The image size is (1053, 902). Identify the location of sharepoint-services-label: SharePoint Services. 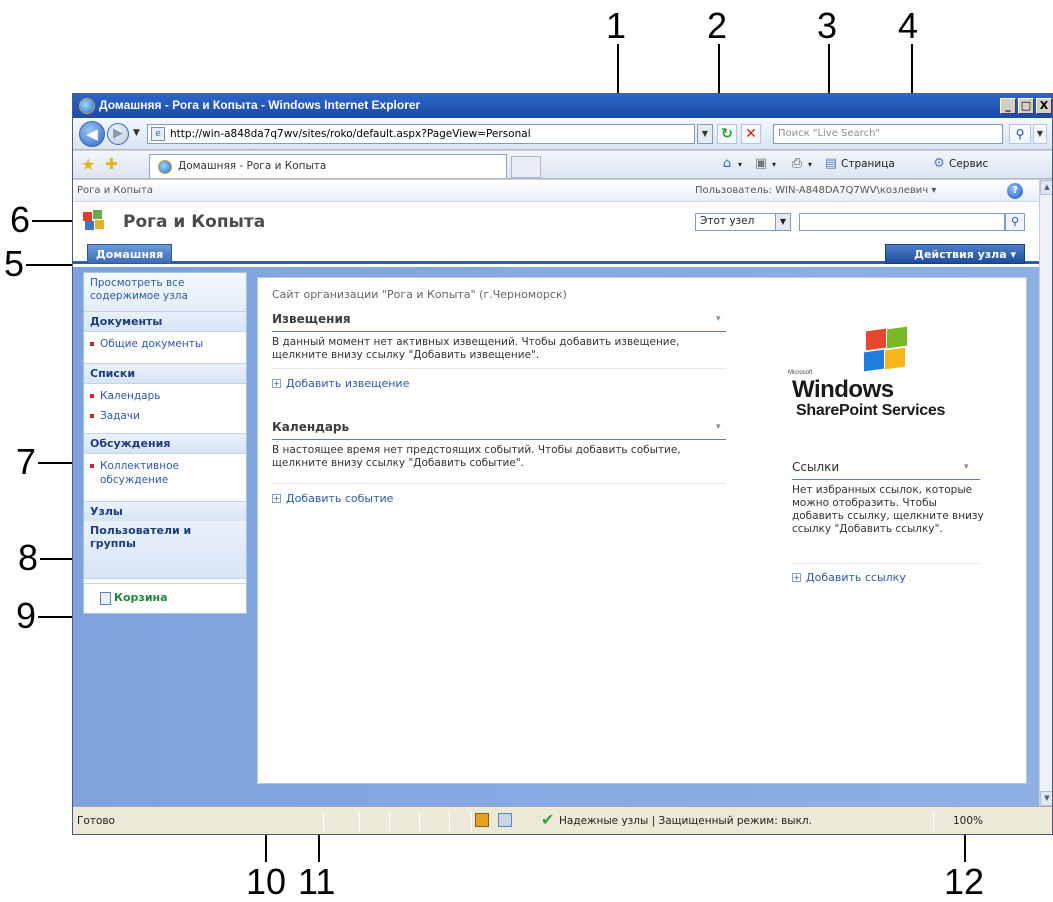
(871, 410).